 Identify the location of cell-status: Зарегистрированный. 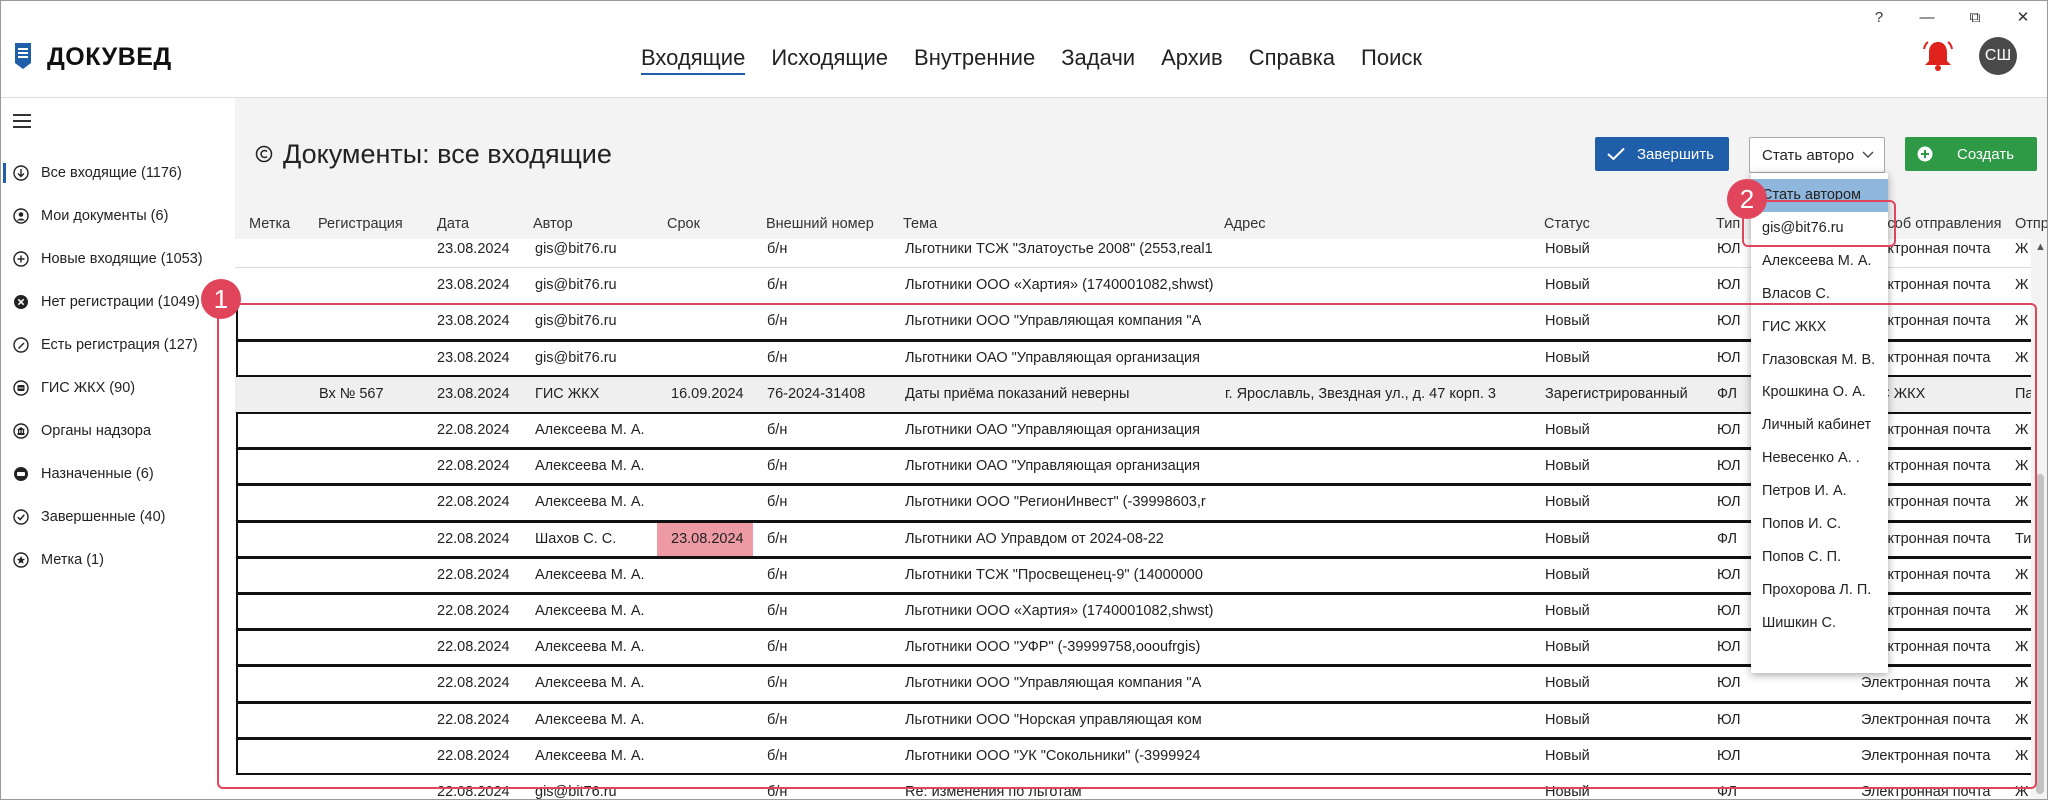
(1616, 393).